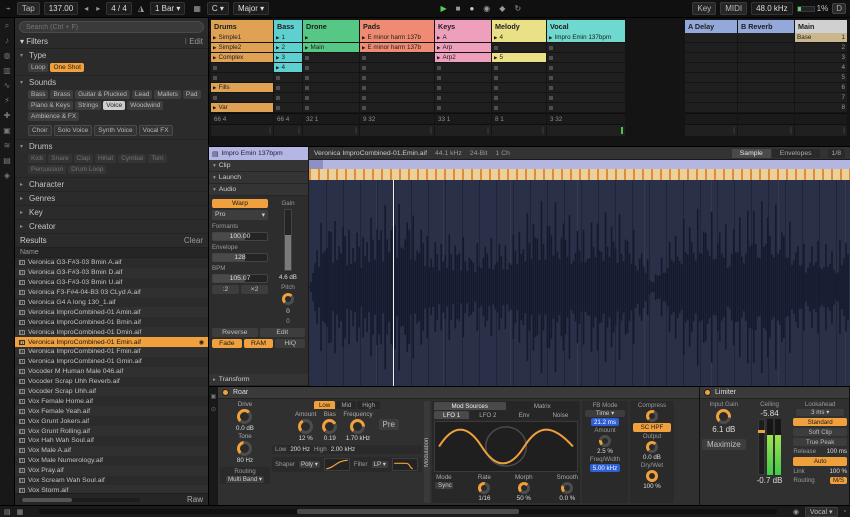 The image size is (850, 517). What do you see at coordinates (821, 48) in the screenshot?
I see `scene-slot: 2` at bounding box center [821, 48].